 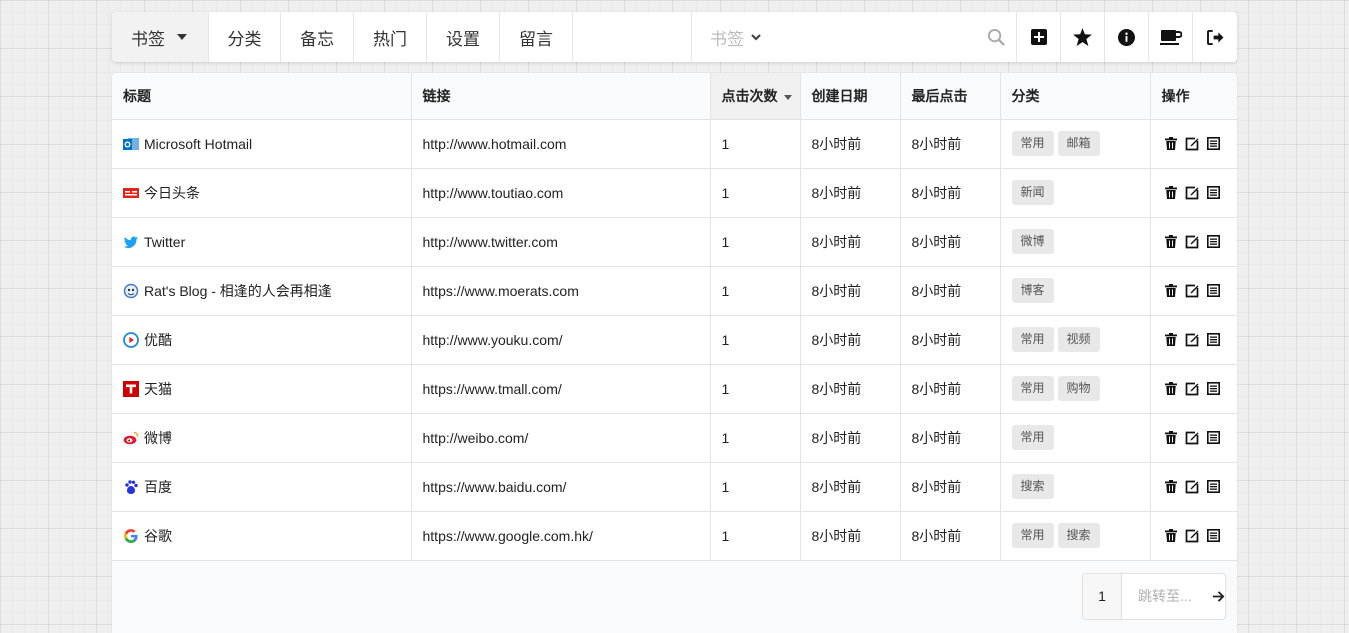 What do you see at coordinates (560, 290) in the screenshot?
I see `url-cell: https://www.moerats.com` at bounding box center [560, 290].